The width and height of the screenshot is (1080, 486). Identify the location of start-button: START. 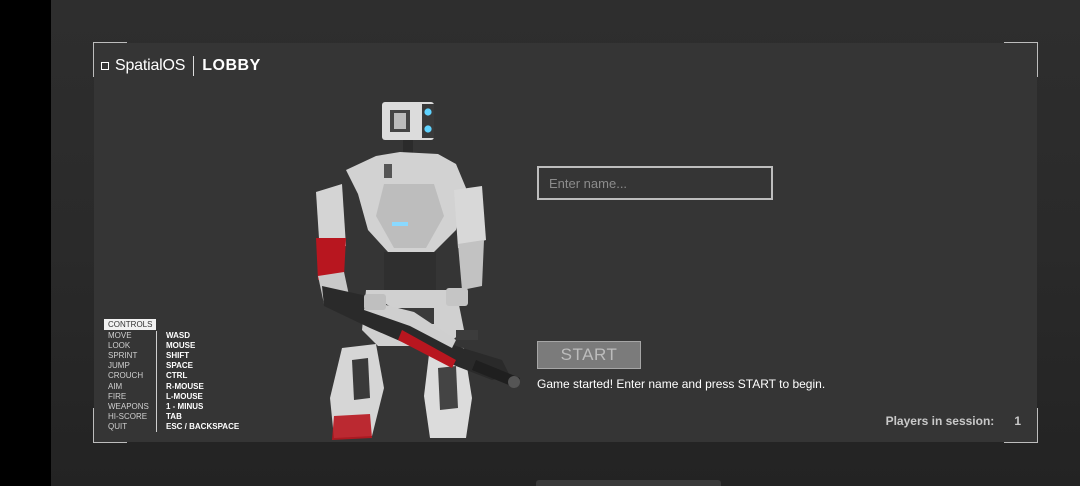
(589, 355).